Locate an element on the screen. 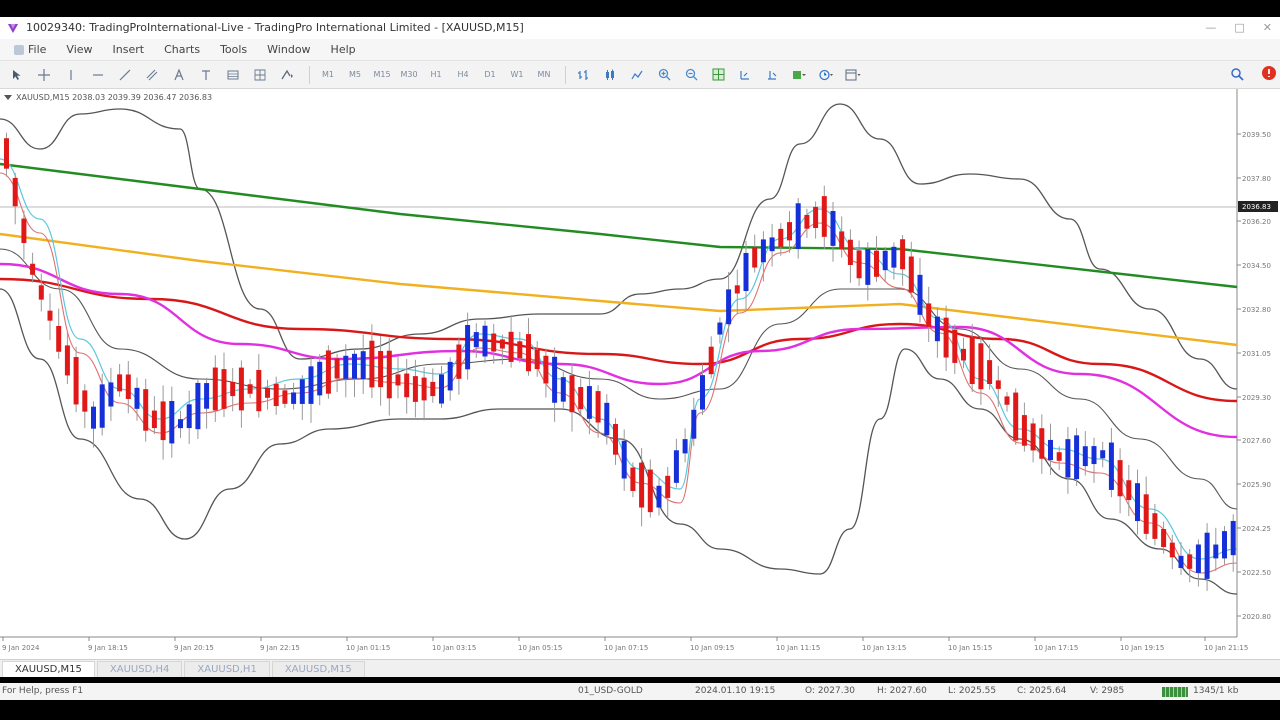  time-tick-label: 10 Jan 19:15 is located at coordinates (1142, 648).